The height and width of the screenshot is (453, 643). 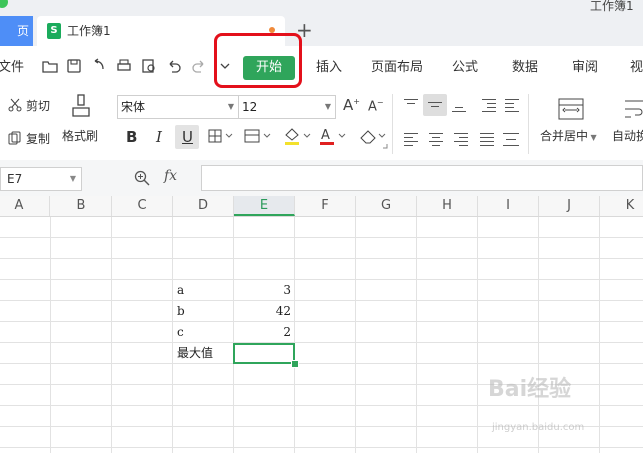 What do you see at coordinates (568, 137) in the screenshot?
I see `merge-center-button: 合并居中 ▼` at bounding box center [568, 137].